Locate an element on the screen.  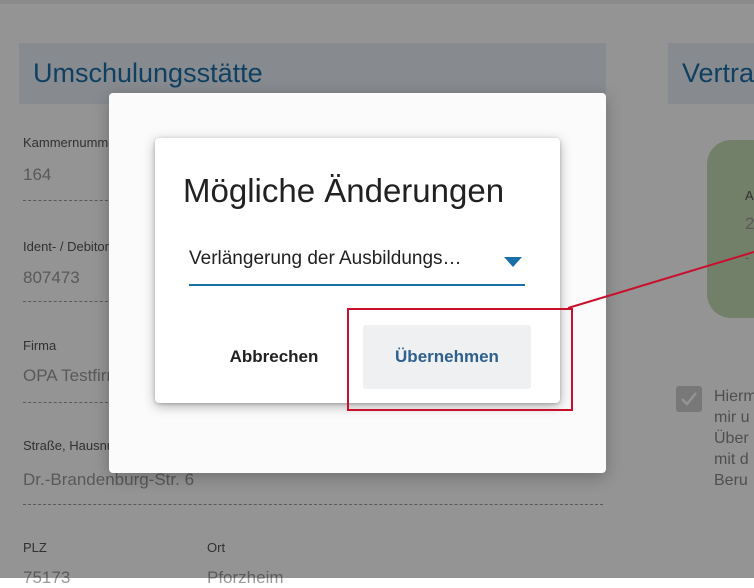
caret-down-icon is located at coordinates (513, 262).